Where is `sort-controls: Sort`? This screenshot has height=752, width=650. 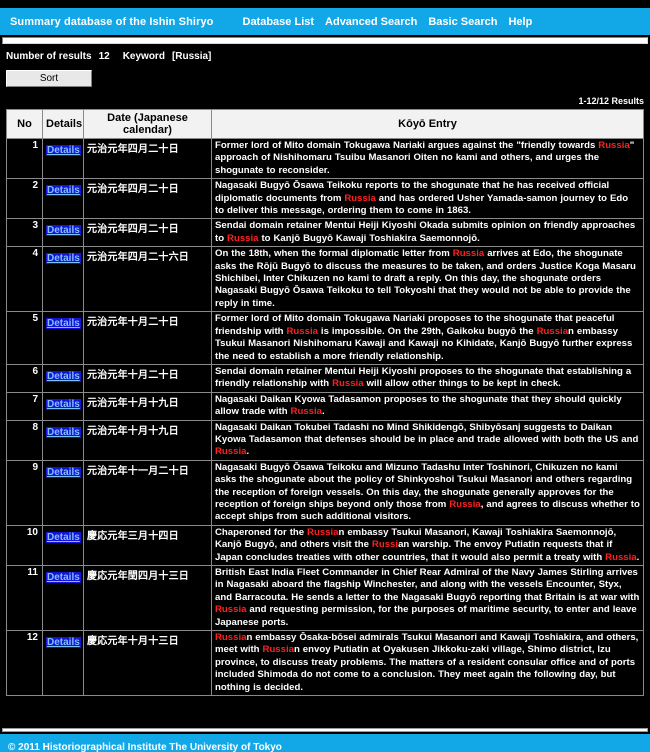
sort-controls: Sort is located at coordinates (325, 74).